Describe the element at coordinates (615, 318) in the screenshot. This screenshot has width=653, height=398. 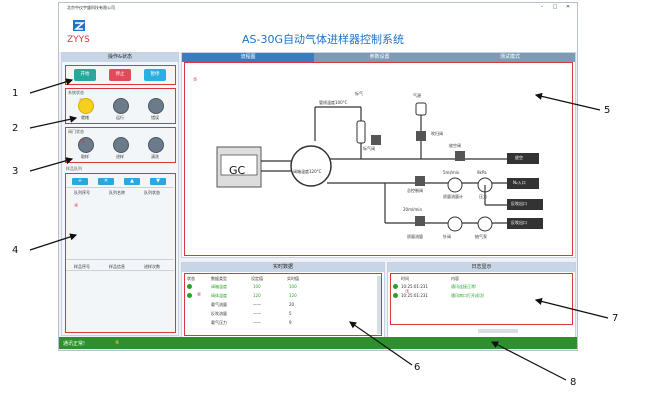
I see `callout-7: 7` at that location.